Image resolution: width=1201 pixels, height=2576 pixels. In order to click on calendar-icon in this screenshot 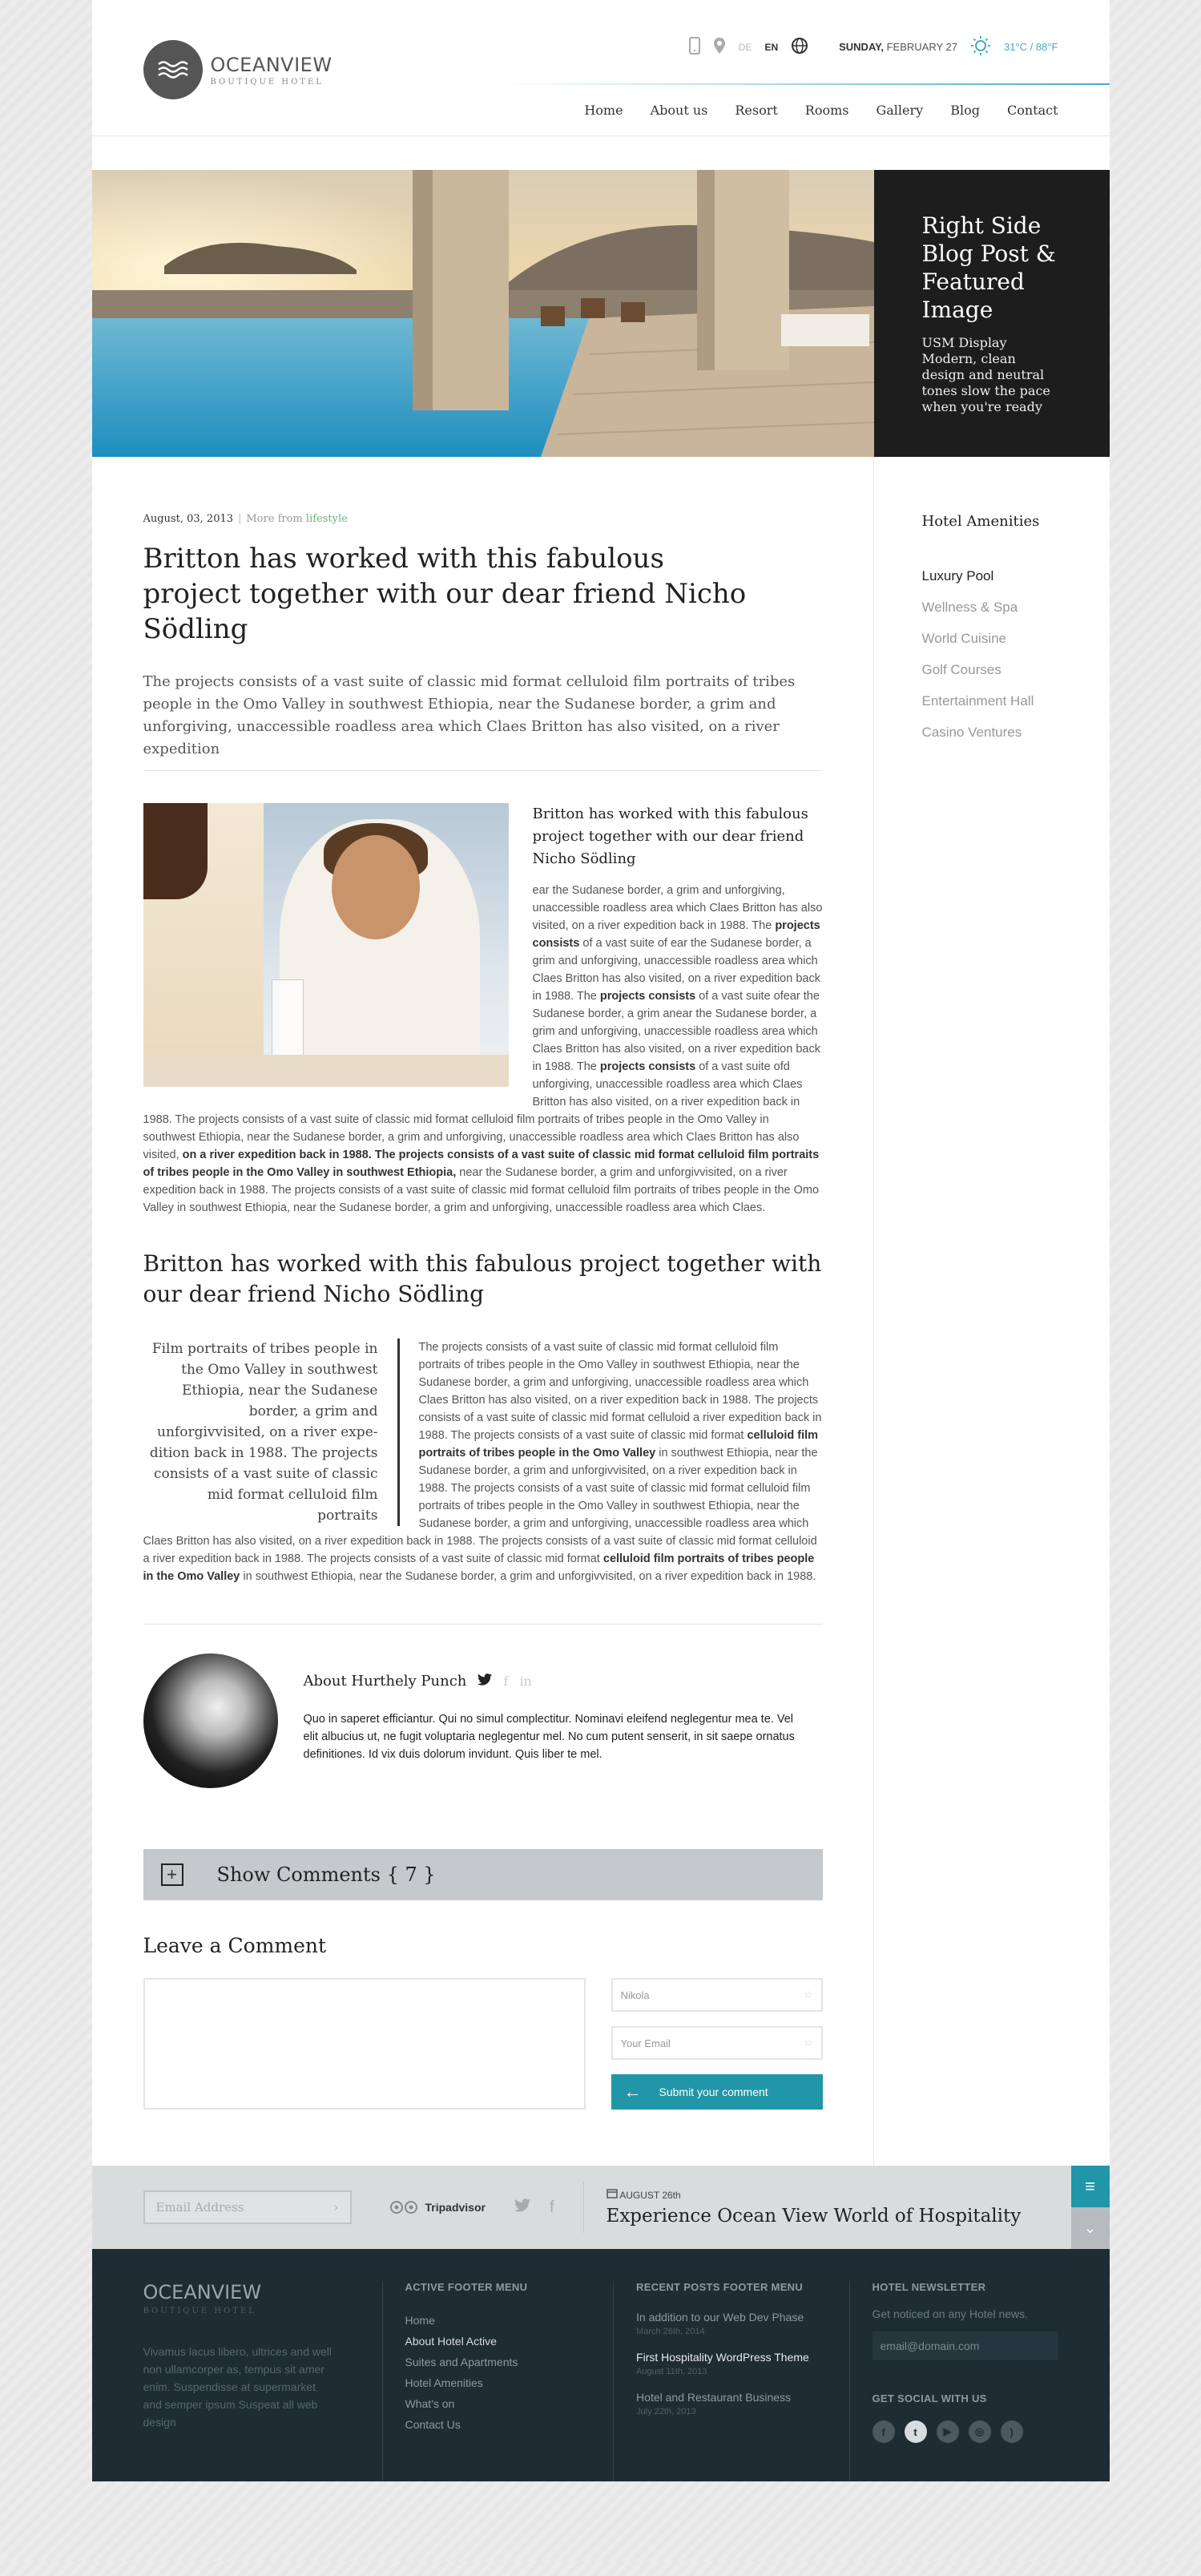, I will do `click(613, 2195)`.